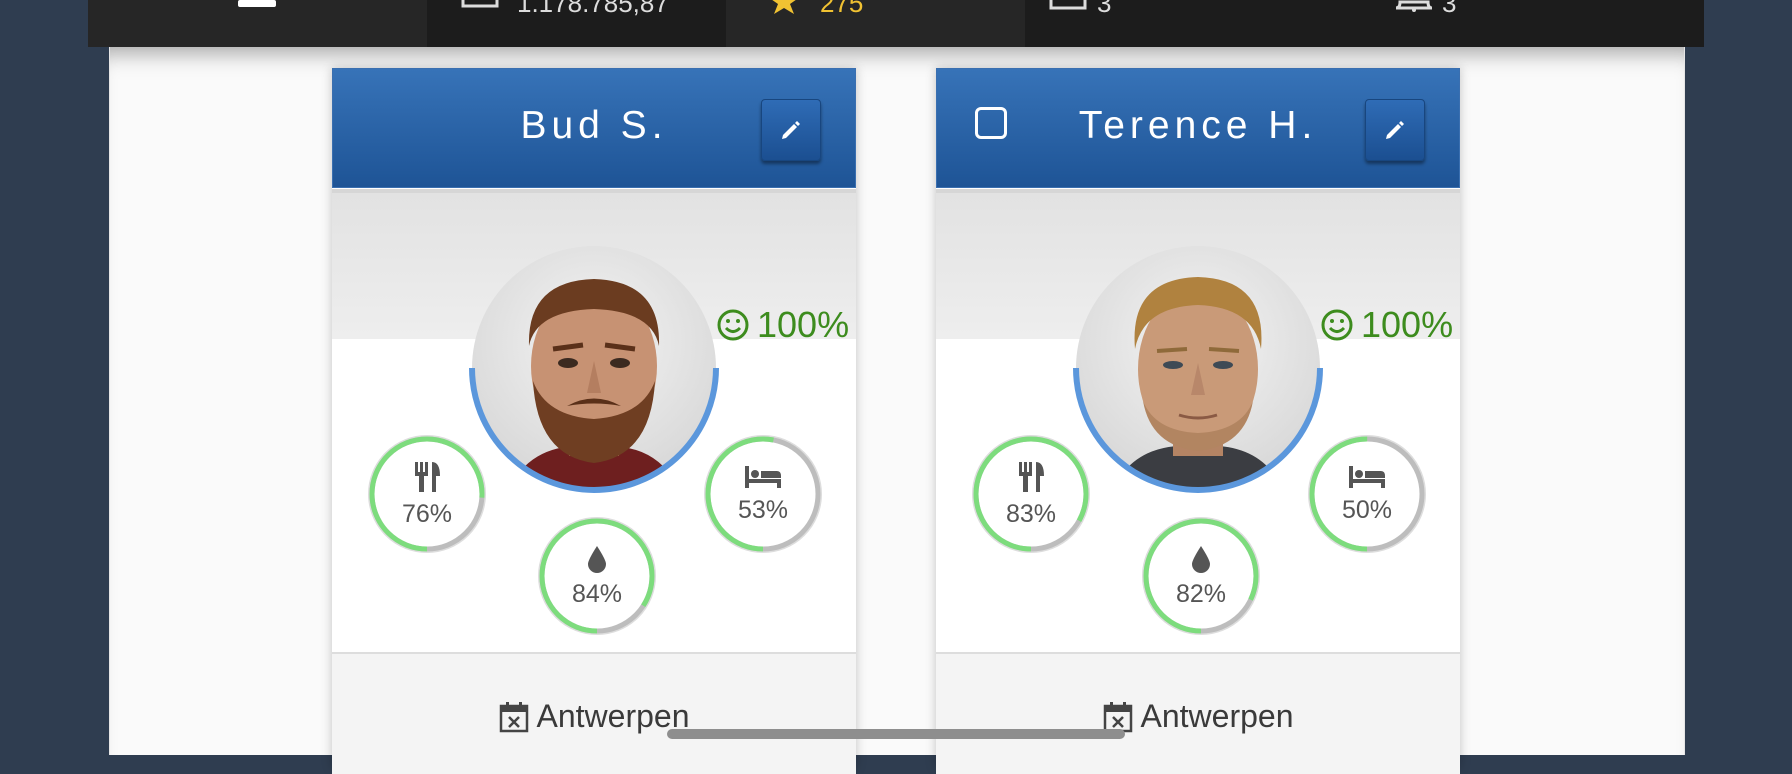 This screenshot has height=774, width=1792. I want to click on sleep-value: 53%, so click(763, 509).